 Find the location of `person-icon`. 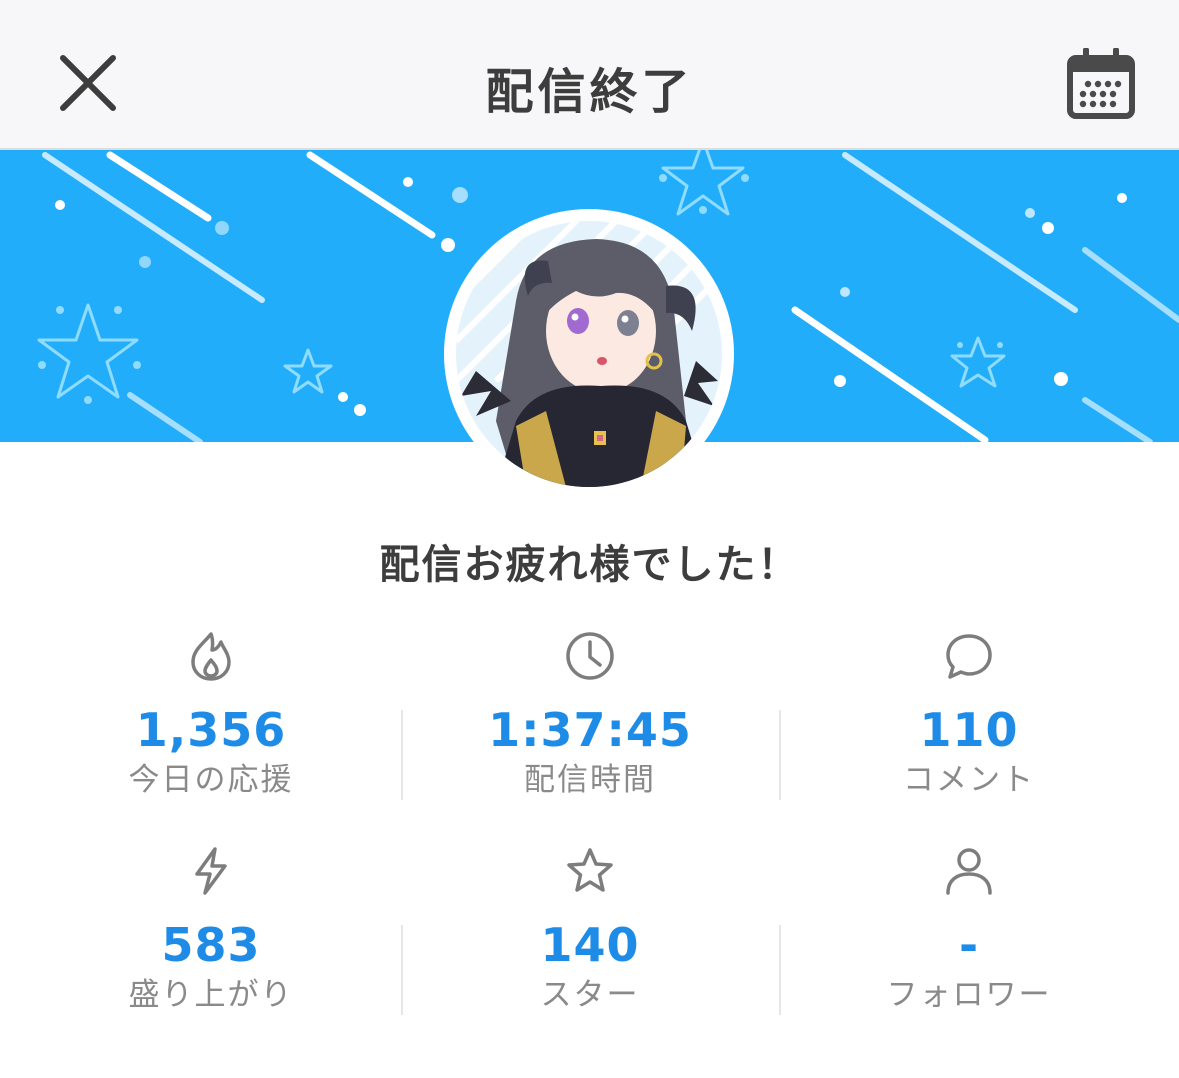

person-icon is located at coordinates (969, 871).